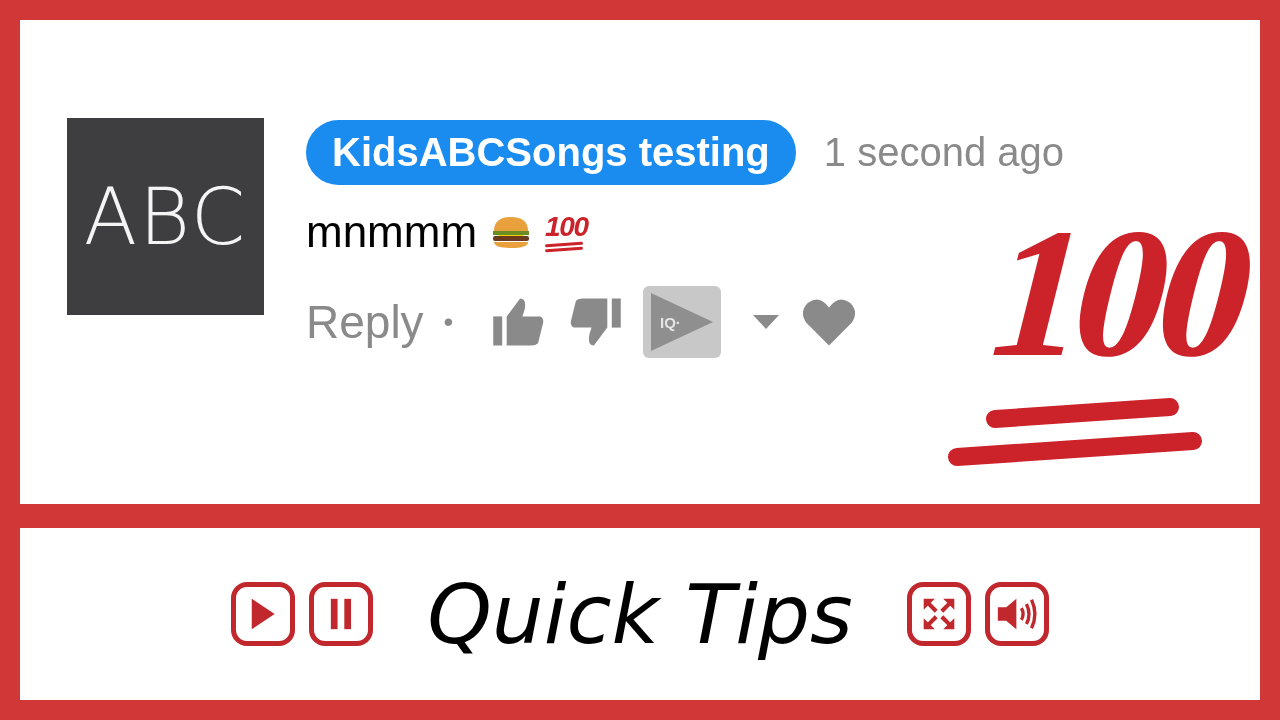  What do you see at coordinates (1119, 290) in the screenshot?
I see `hundred-points-text: 100` at bounding box center [1119, 290].